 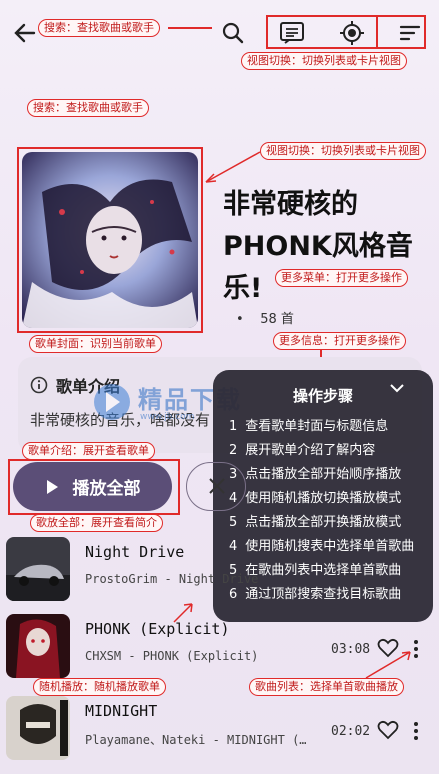 What do you see at coordinates (172, 656) in the screenshot?
I see `song-artist: CHXSM - PHONK (Explicit)` at bounding box center [172, 656].